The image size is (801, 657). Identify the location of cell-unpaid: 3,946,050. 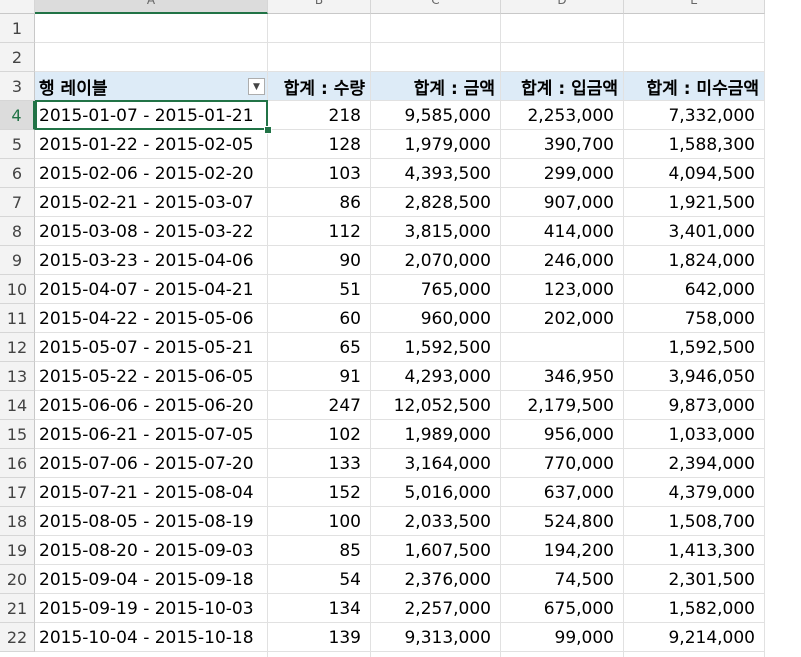
(694, 376).